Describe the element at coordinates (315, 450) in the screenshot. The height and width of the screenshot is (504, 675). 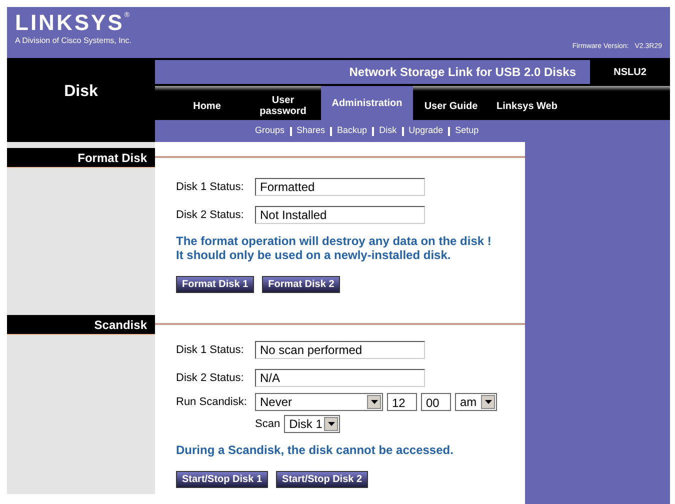
I see `warning-note: During a Scandisk, the disk cannot be accessed.` at that location.